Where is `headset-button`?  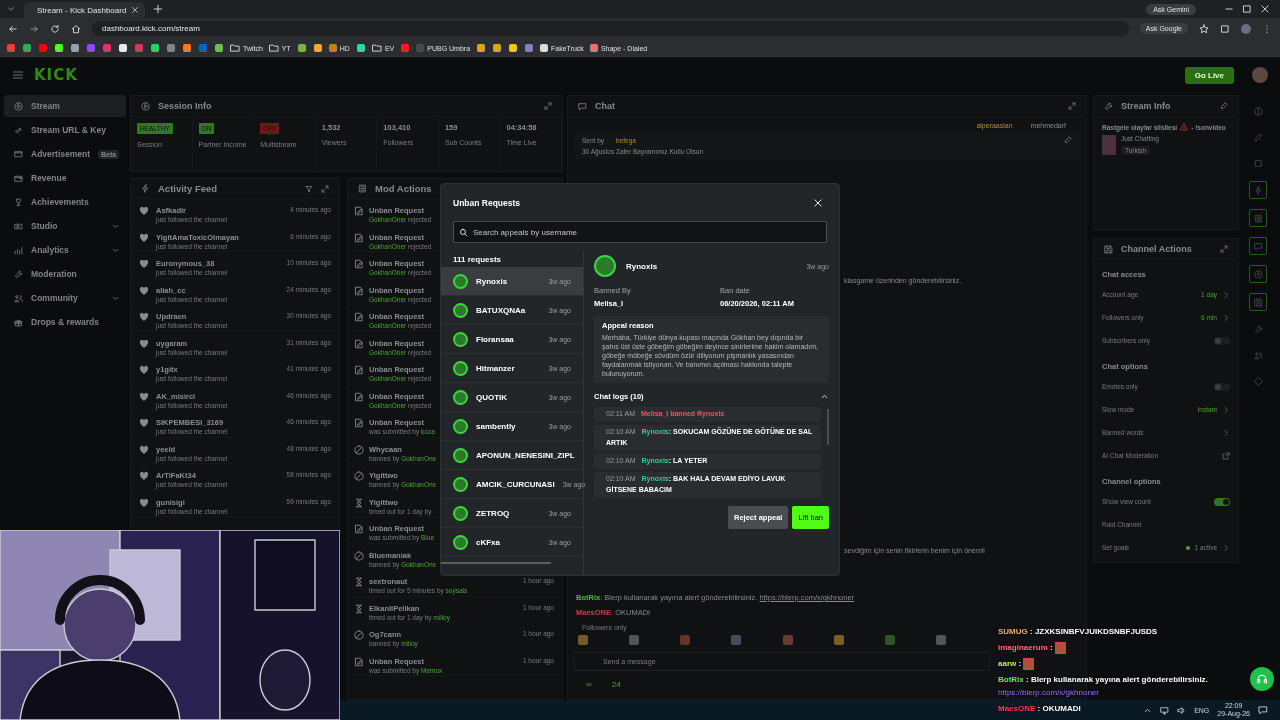
headset-button is located at coordinates (1262, 679).